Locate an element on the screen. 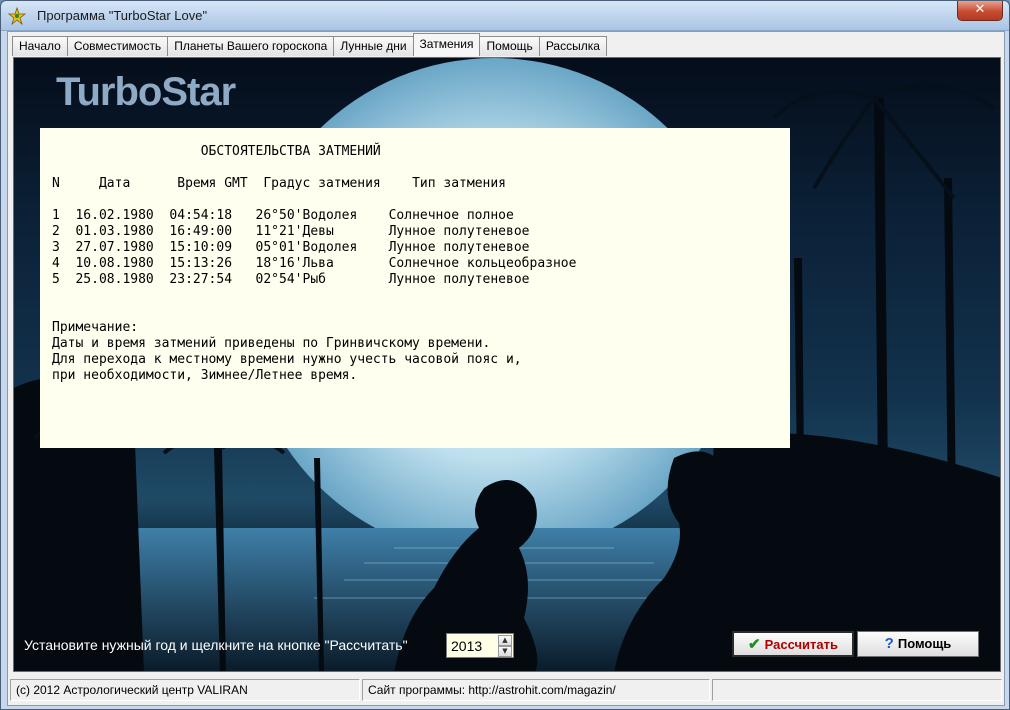  help-label: Помощь is located at coordinates (924, 643).